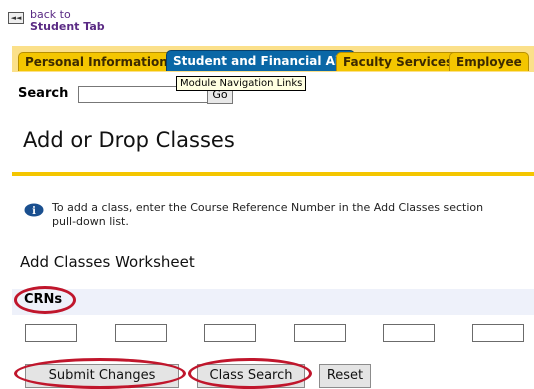 This screenshot has height=389, width=534. I want to click on tab-faculty-services: Faculty Services, so click(398, 61).